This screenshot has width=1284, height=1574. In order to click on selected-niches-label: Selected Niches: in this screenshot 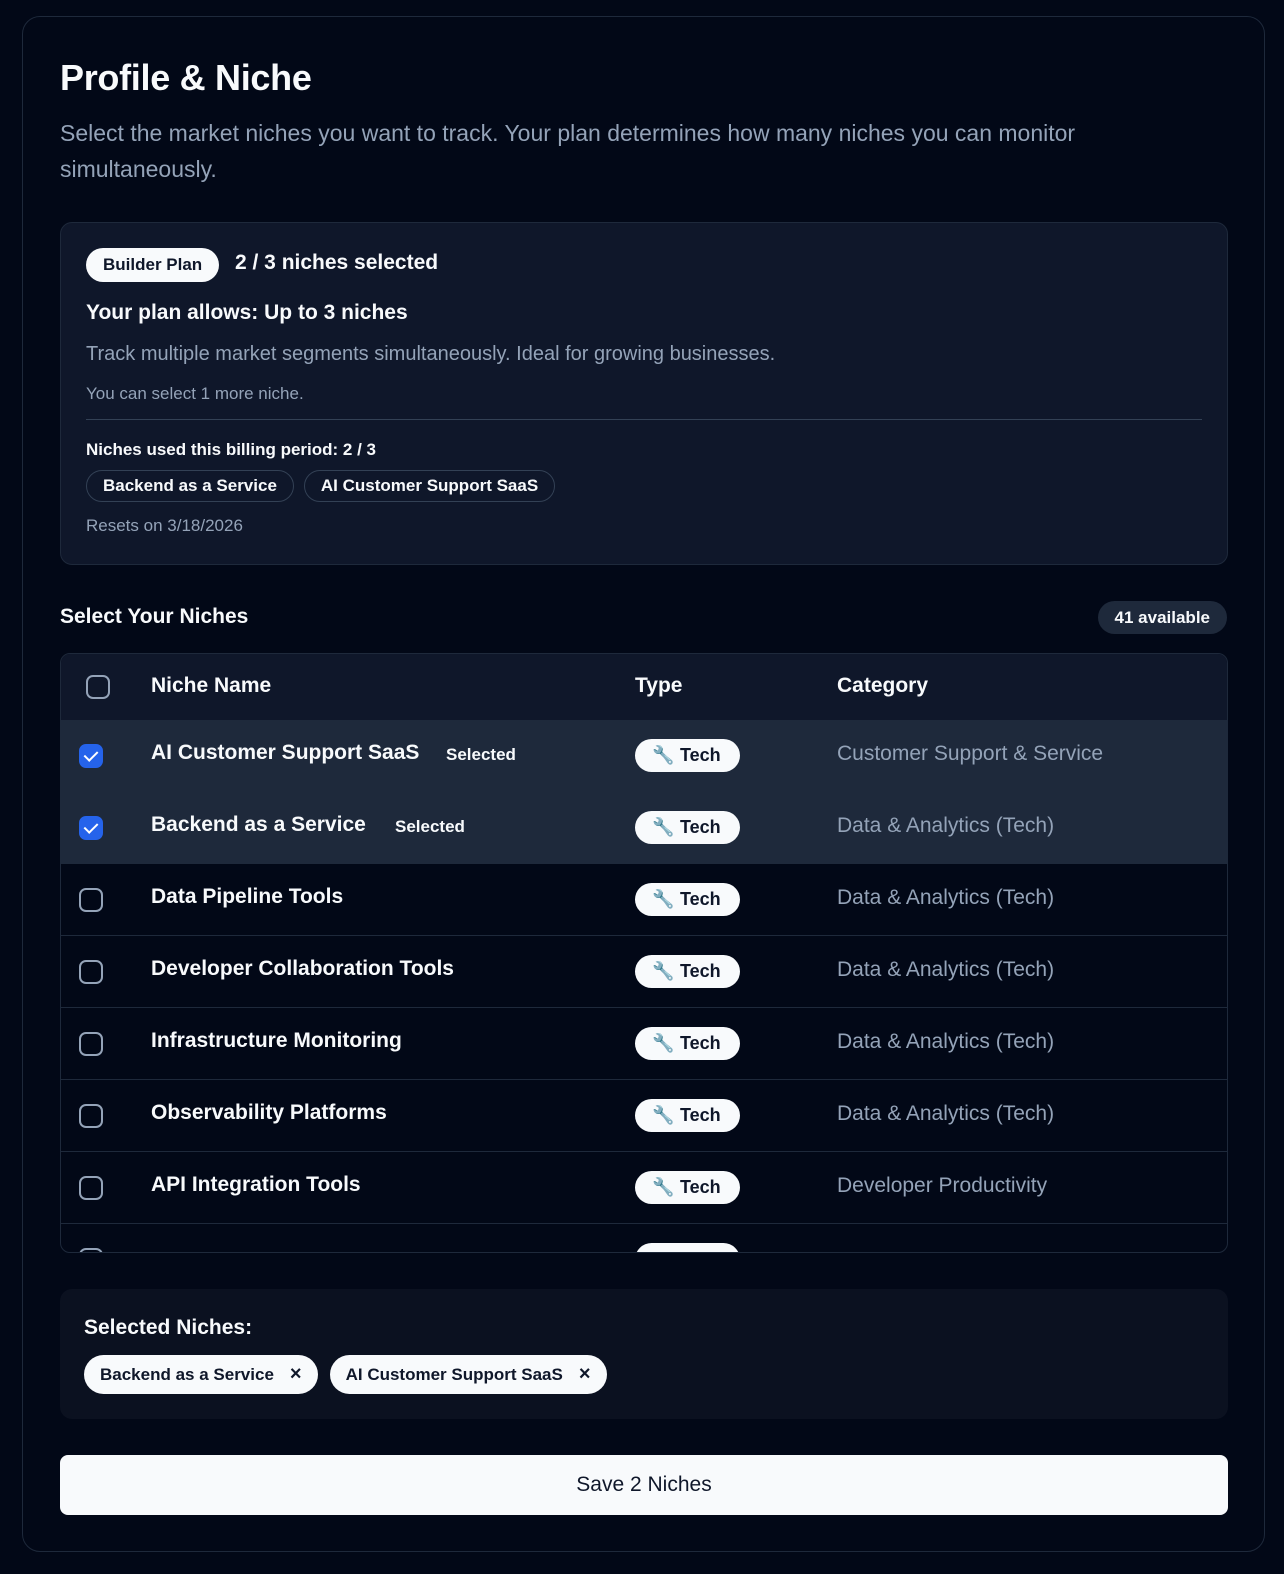, I will do `click(168, 1327)`.